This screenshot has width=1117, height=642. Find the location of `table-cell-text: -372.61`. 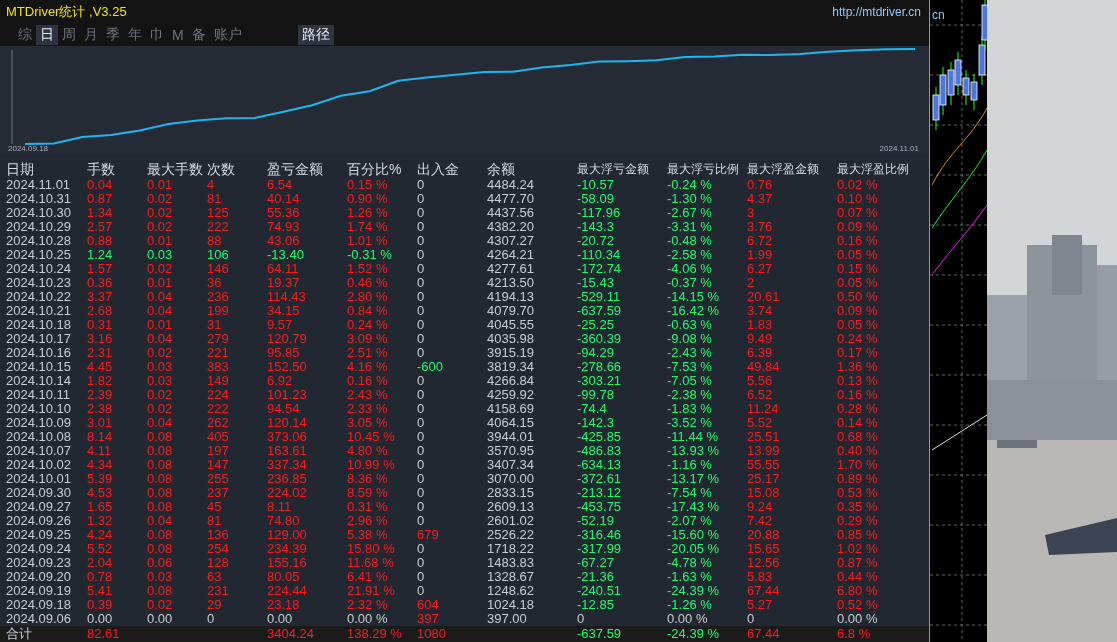

table-cell-text: -372.61 is located at coordinates (600, 479).